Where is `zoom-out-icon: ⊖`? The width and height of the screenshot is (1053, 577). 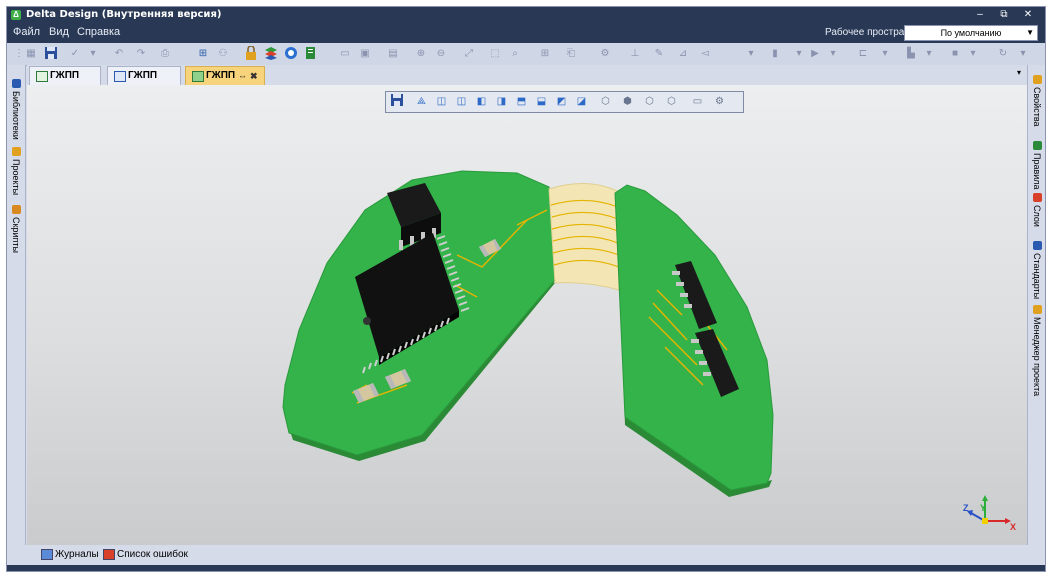
zoom-out-icon: ⊖ is located at coordinates (441, 54).